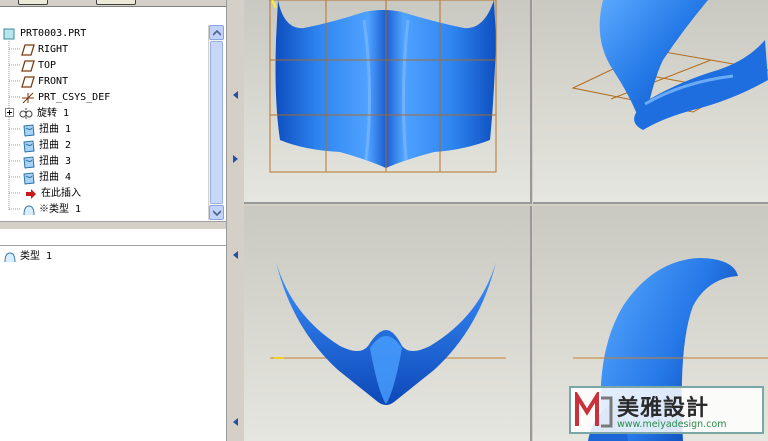  I want to click on tree-item-label: 旋转 1, so click(53, 113).